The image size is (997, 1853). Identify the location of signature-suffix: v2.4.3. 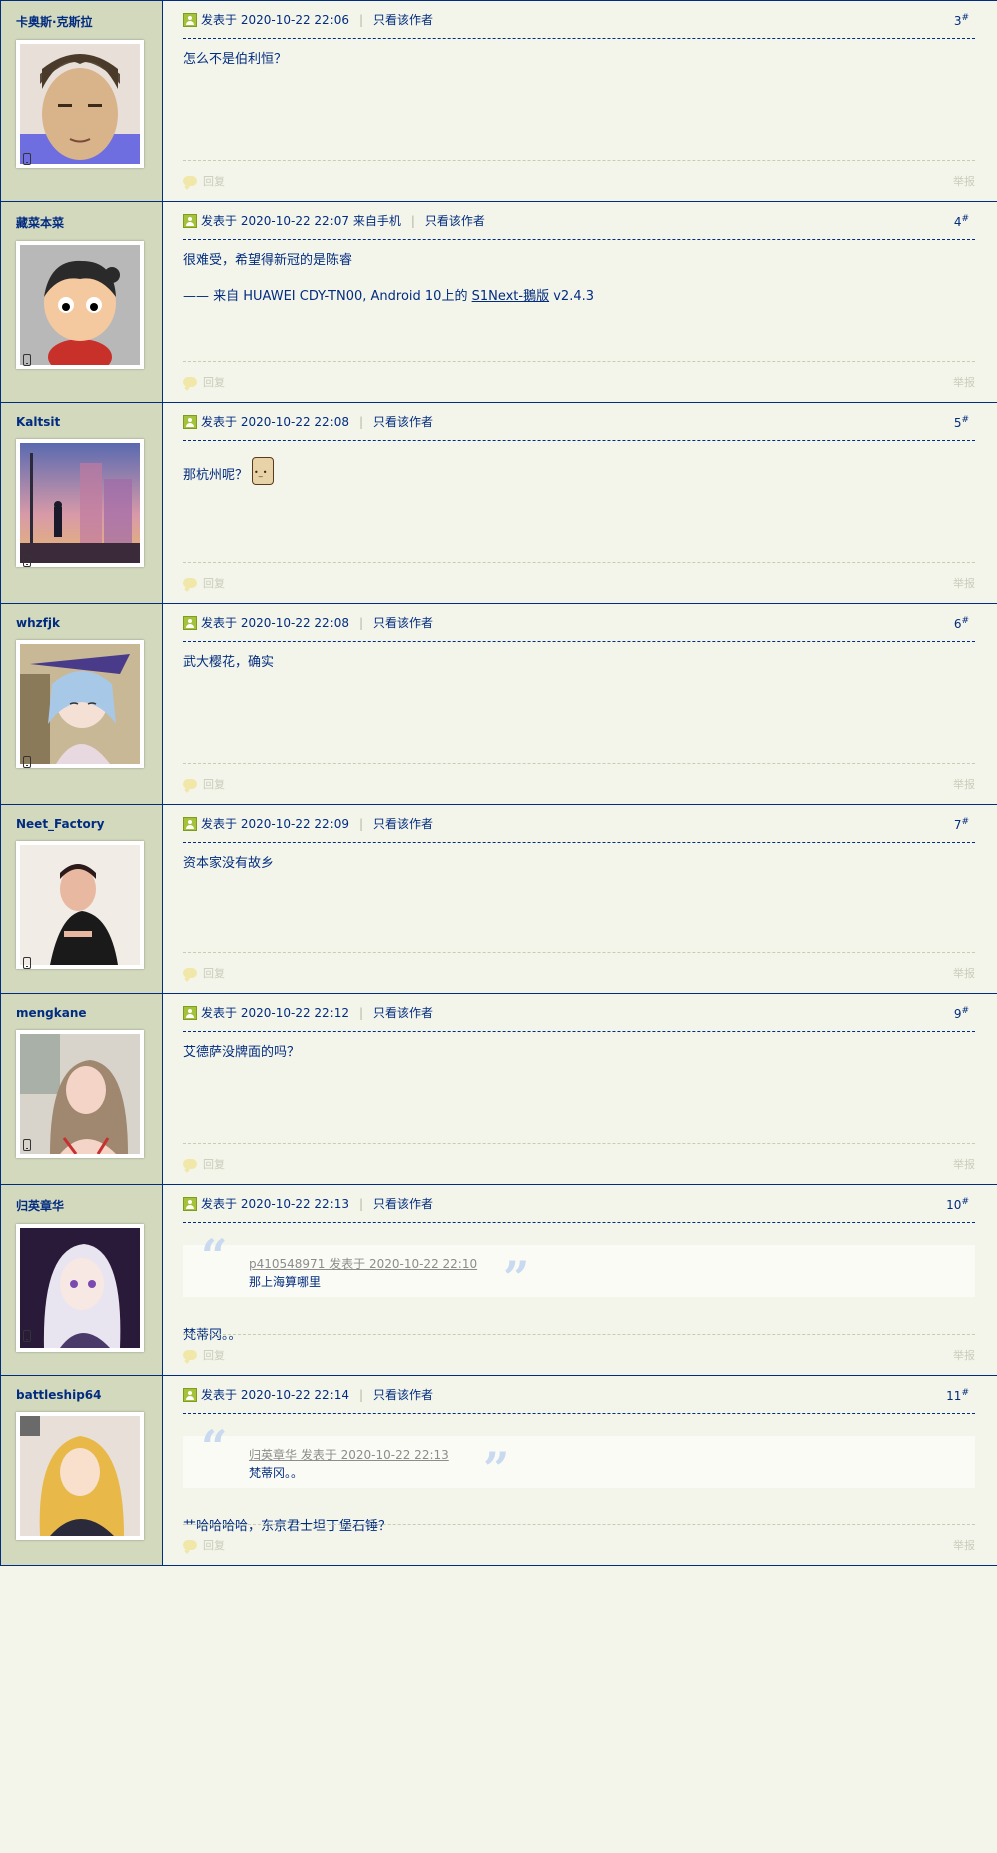
(574, 296).